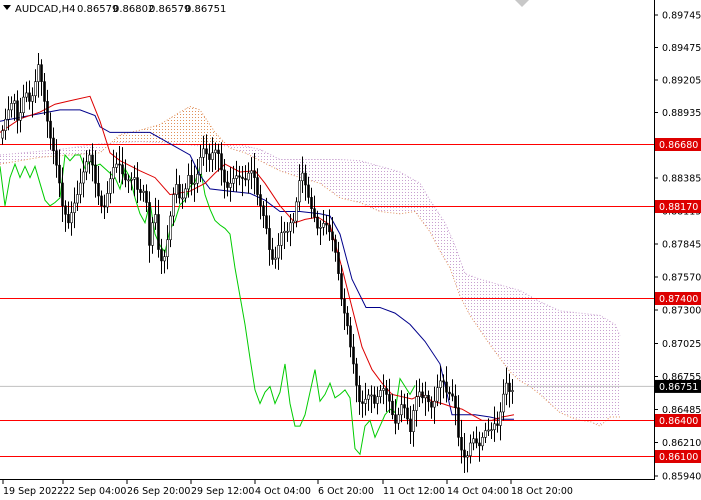 This screenshot has height=500, width=701. What do you see at coordinates (681, 81) in the screenshot?
I see `y-tick-label: 0.89205` at bounding box center [681, 81].